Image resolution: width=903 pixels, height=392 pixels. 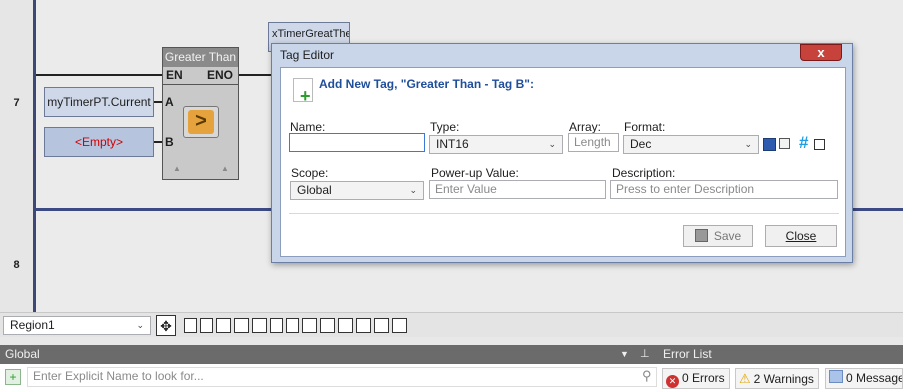 I want to click on pin-a: A, so click(x=169, y=102).